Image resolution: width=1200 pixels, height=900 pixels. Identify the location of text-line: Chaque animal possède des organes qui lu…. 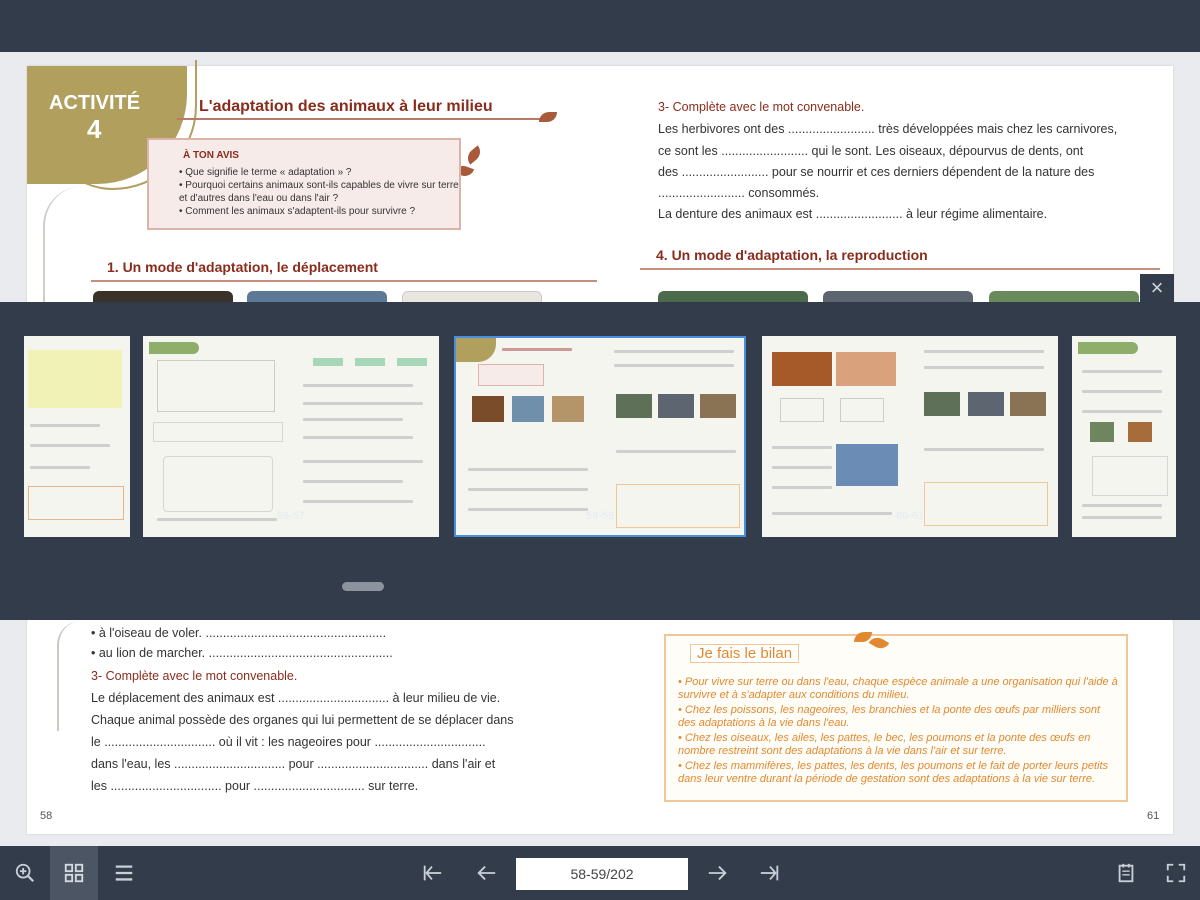
(302, 720).